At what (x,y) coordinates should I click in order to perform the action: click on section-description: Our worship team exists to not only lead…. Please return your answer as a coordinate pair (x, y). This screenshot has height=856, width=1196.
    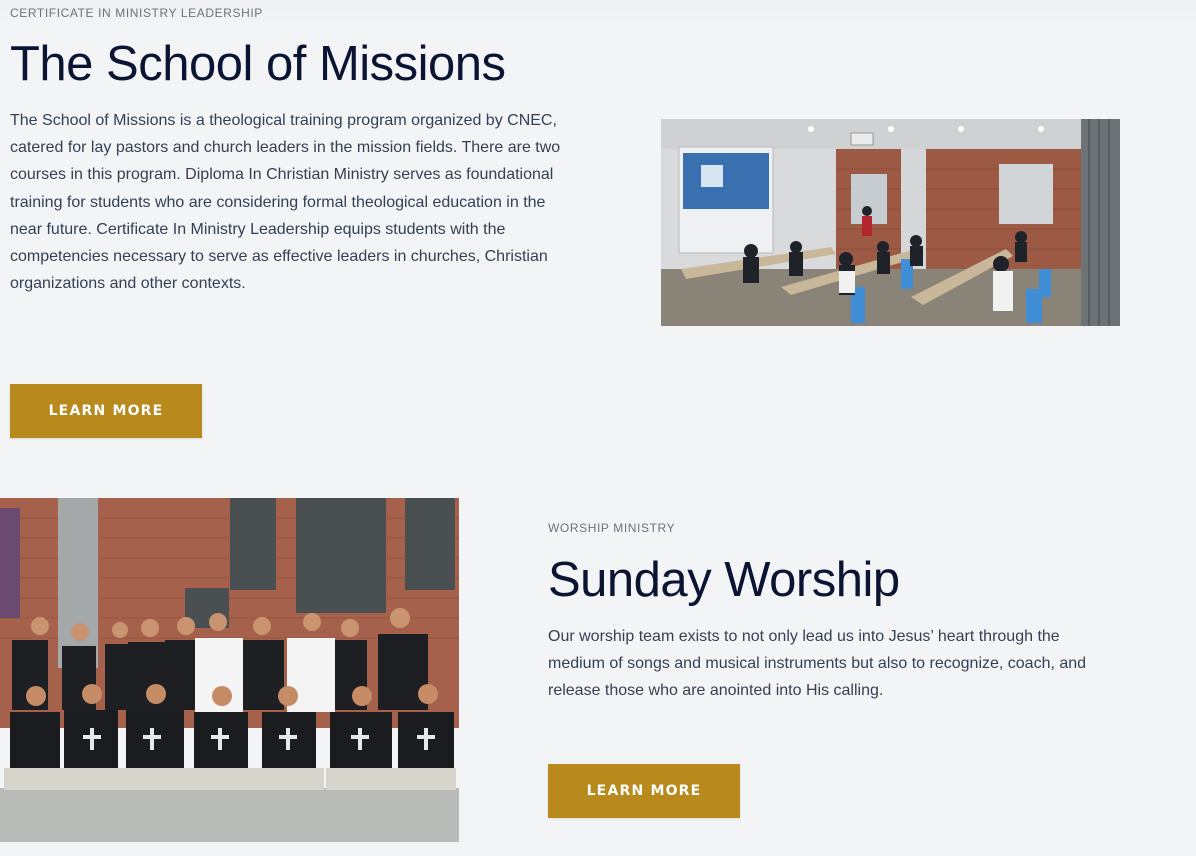
    Looking at the image, I should click on (817, 664).